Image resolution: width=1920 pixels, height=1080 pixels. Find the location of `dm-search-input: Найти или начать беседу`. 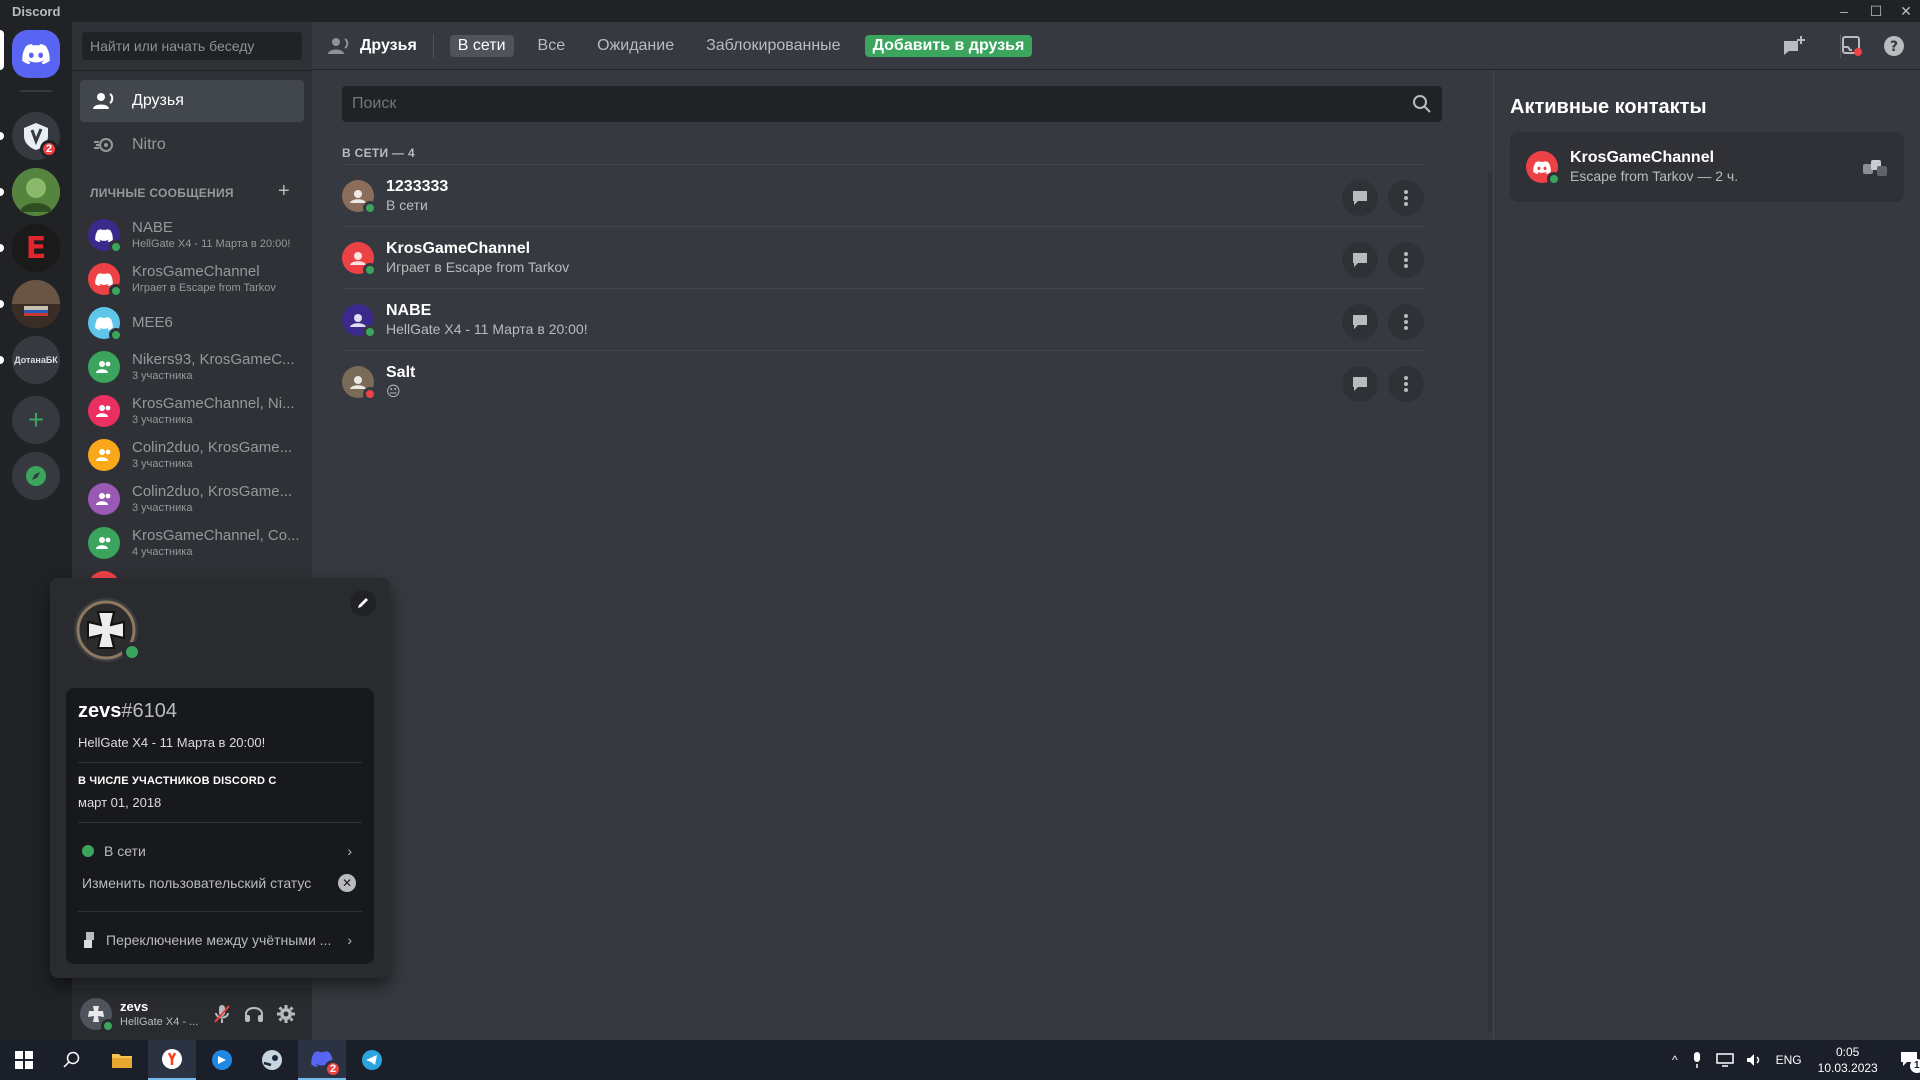

dm-search-input: Найти или начать беседу is located at coordinates (192, 46).